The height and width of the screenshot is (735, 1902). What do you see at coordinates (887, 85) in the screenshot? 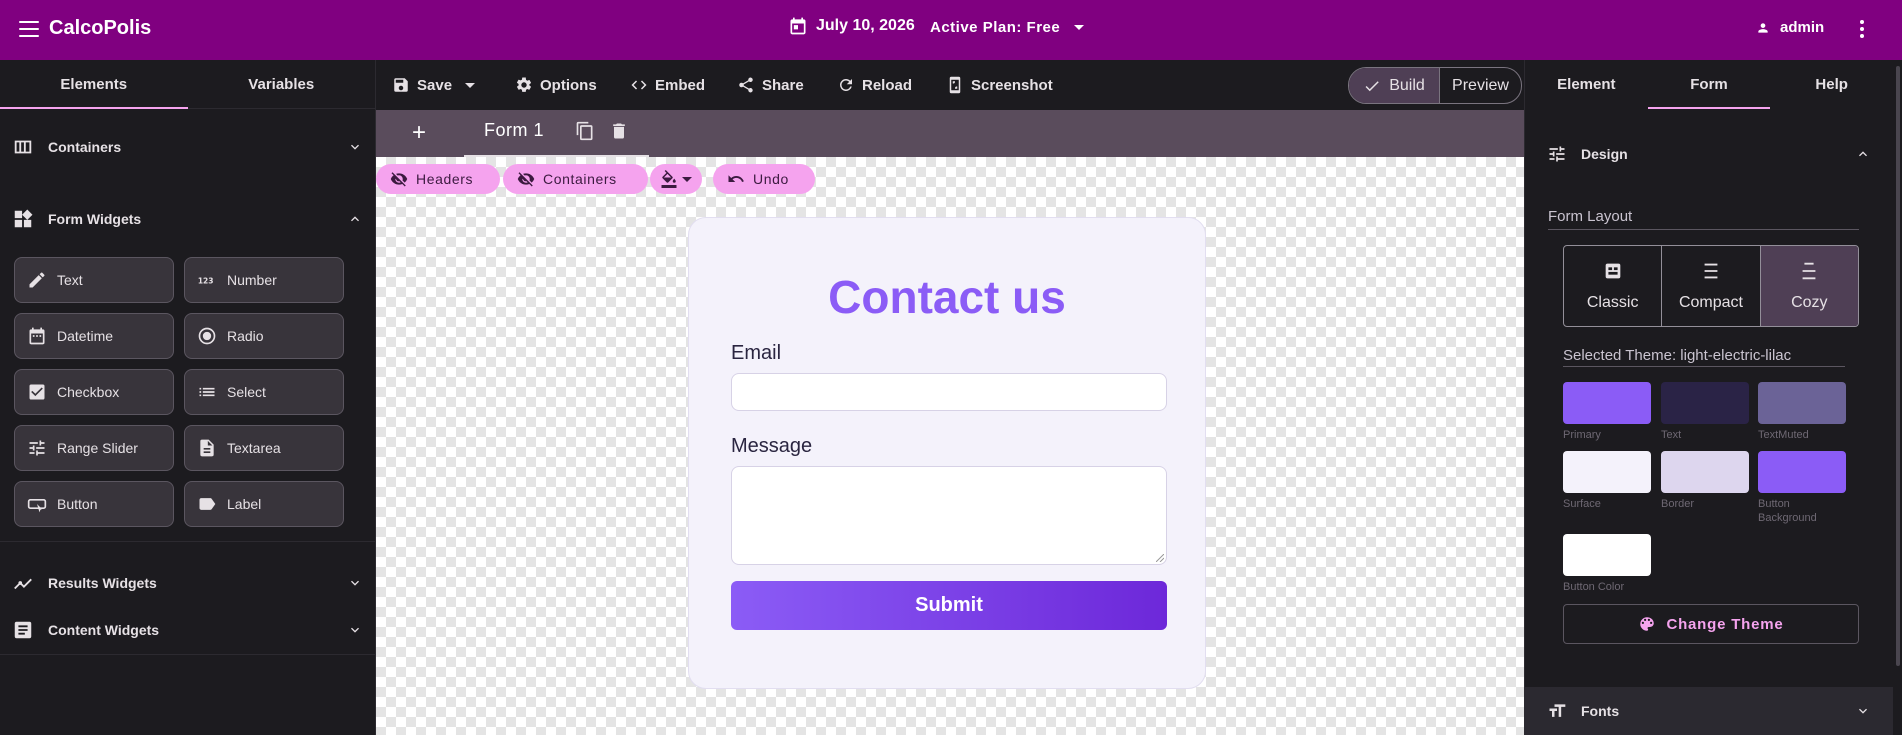
I see `reload-label: Reload` at bounding box center [887, 85].